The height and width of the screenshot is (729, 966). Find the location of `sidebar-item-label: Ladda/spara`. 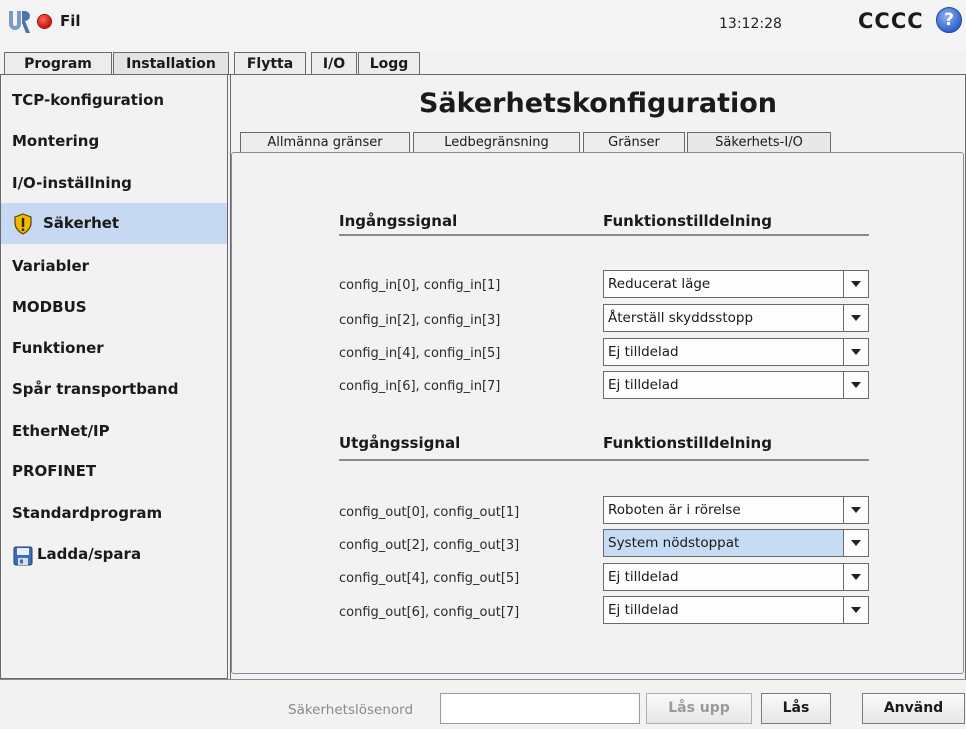

sidebar-item-label: Ladda/spara is located at coordinates (89, 554).